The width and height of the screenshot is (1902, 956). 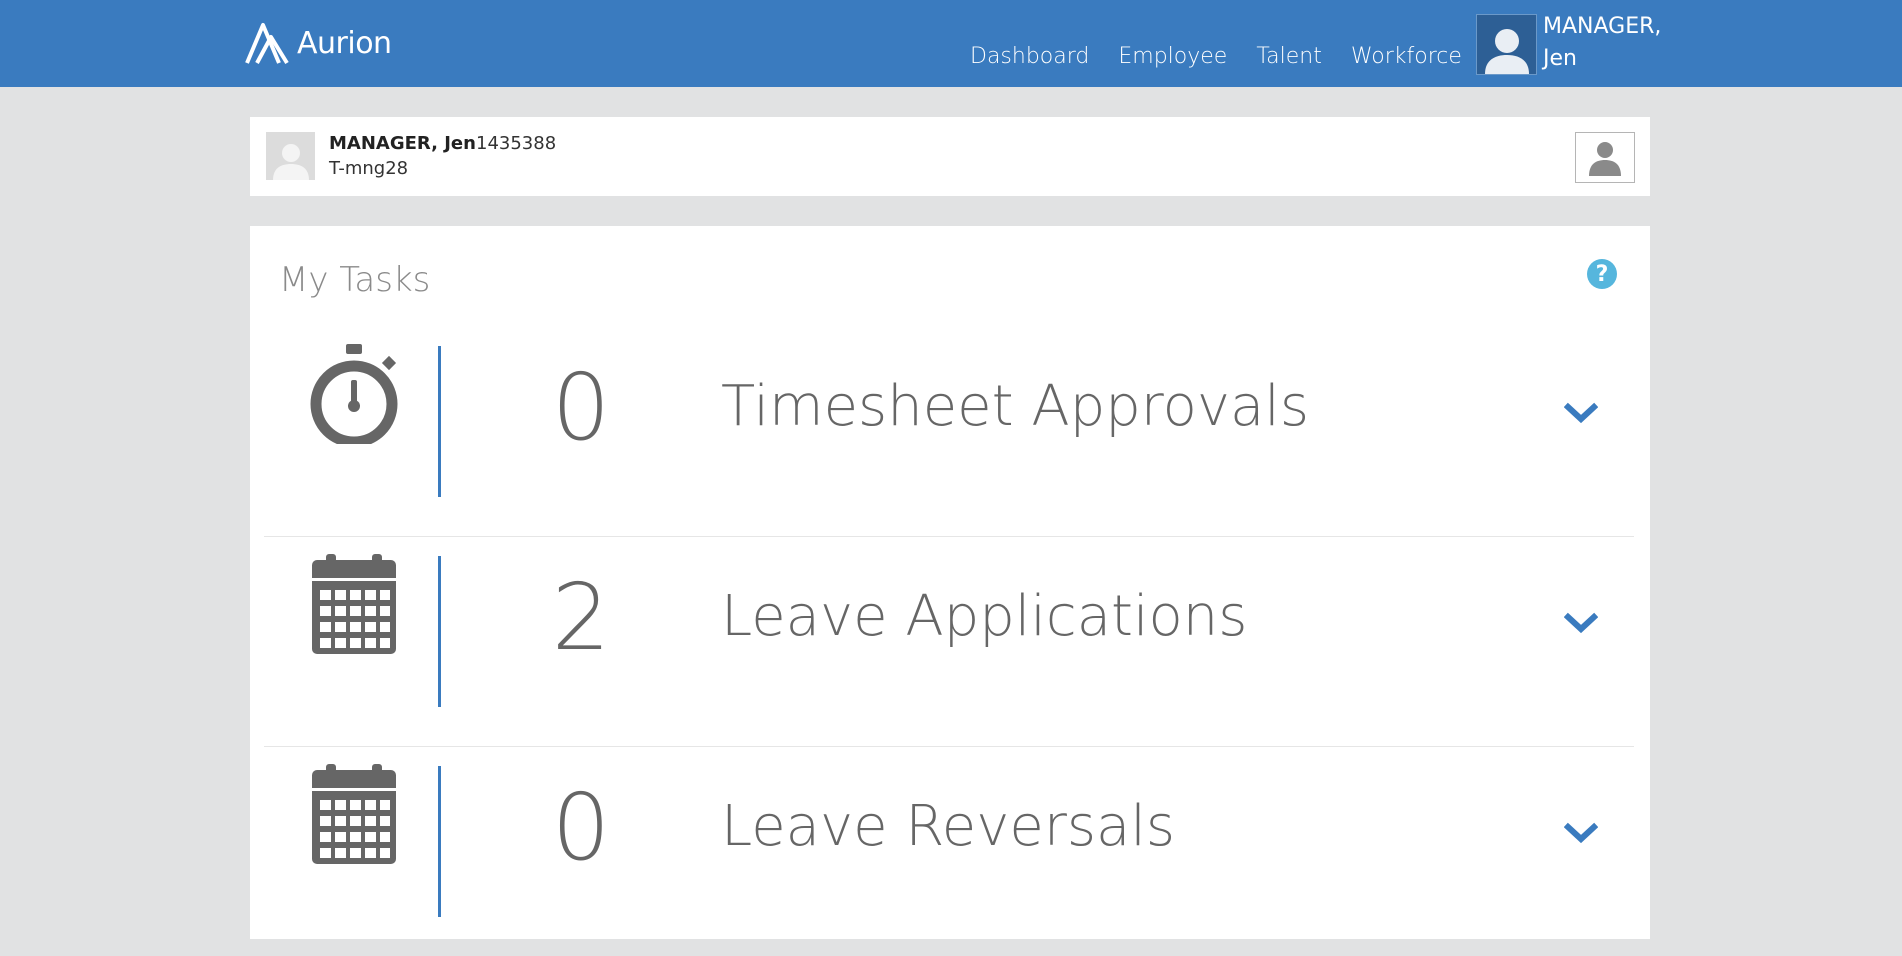 I want to click on task-label: Timesheet Approvals, so click(x=1015, y=406).